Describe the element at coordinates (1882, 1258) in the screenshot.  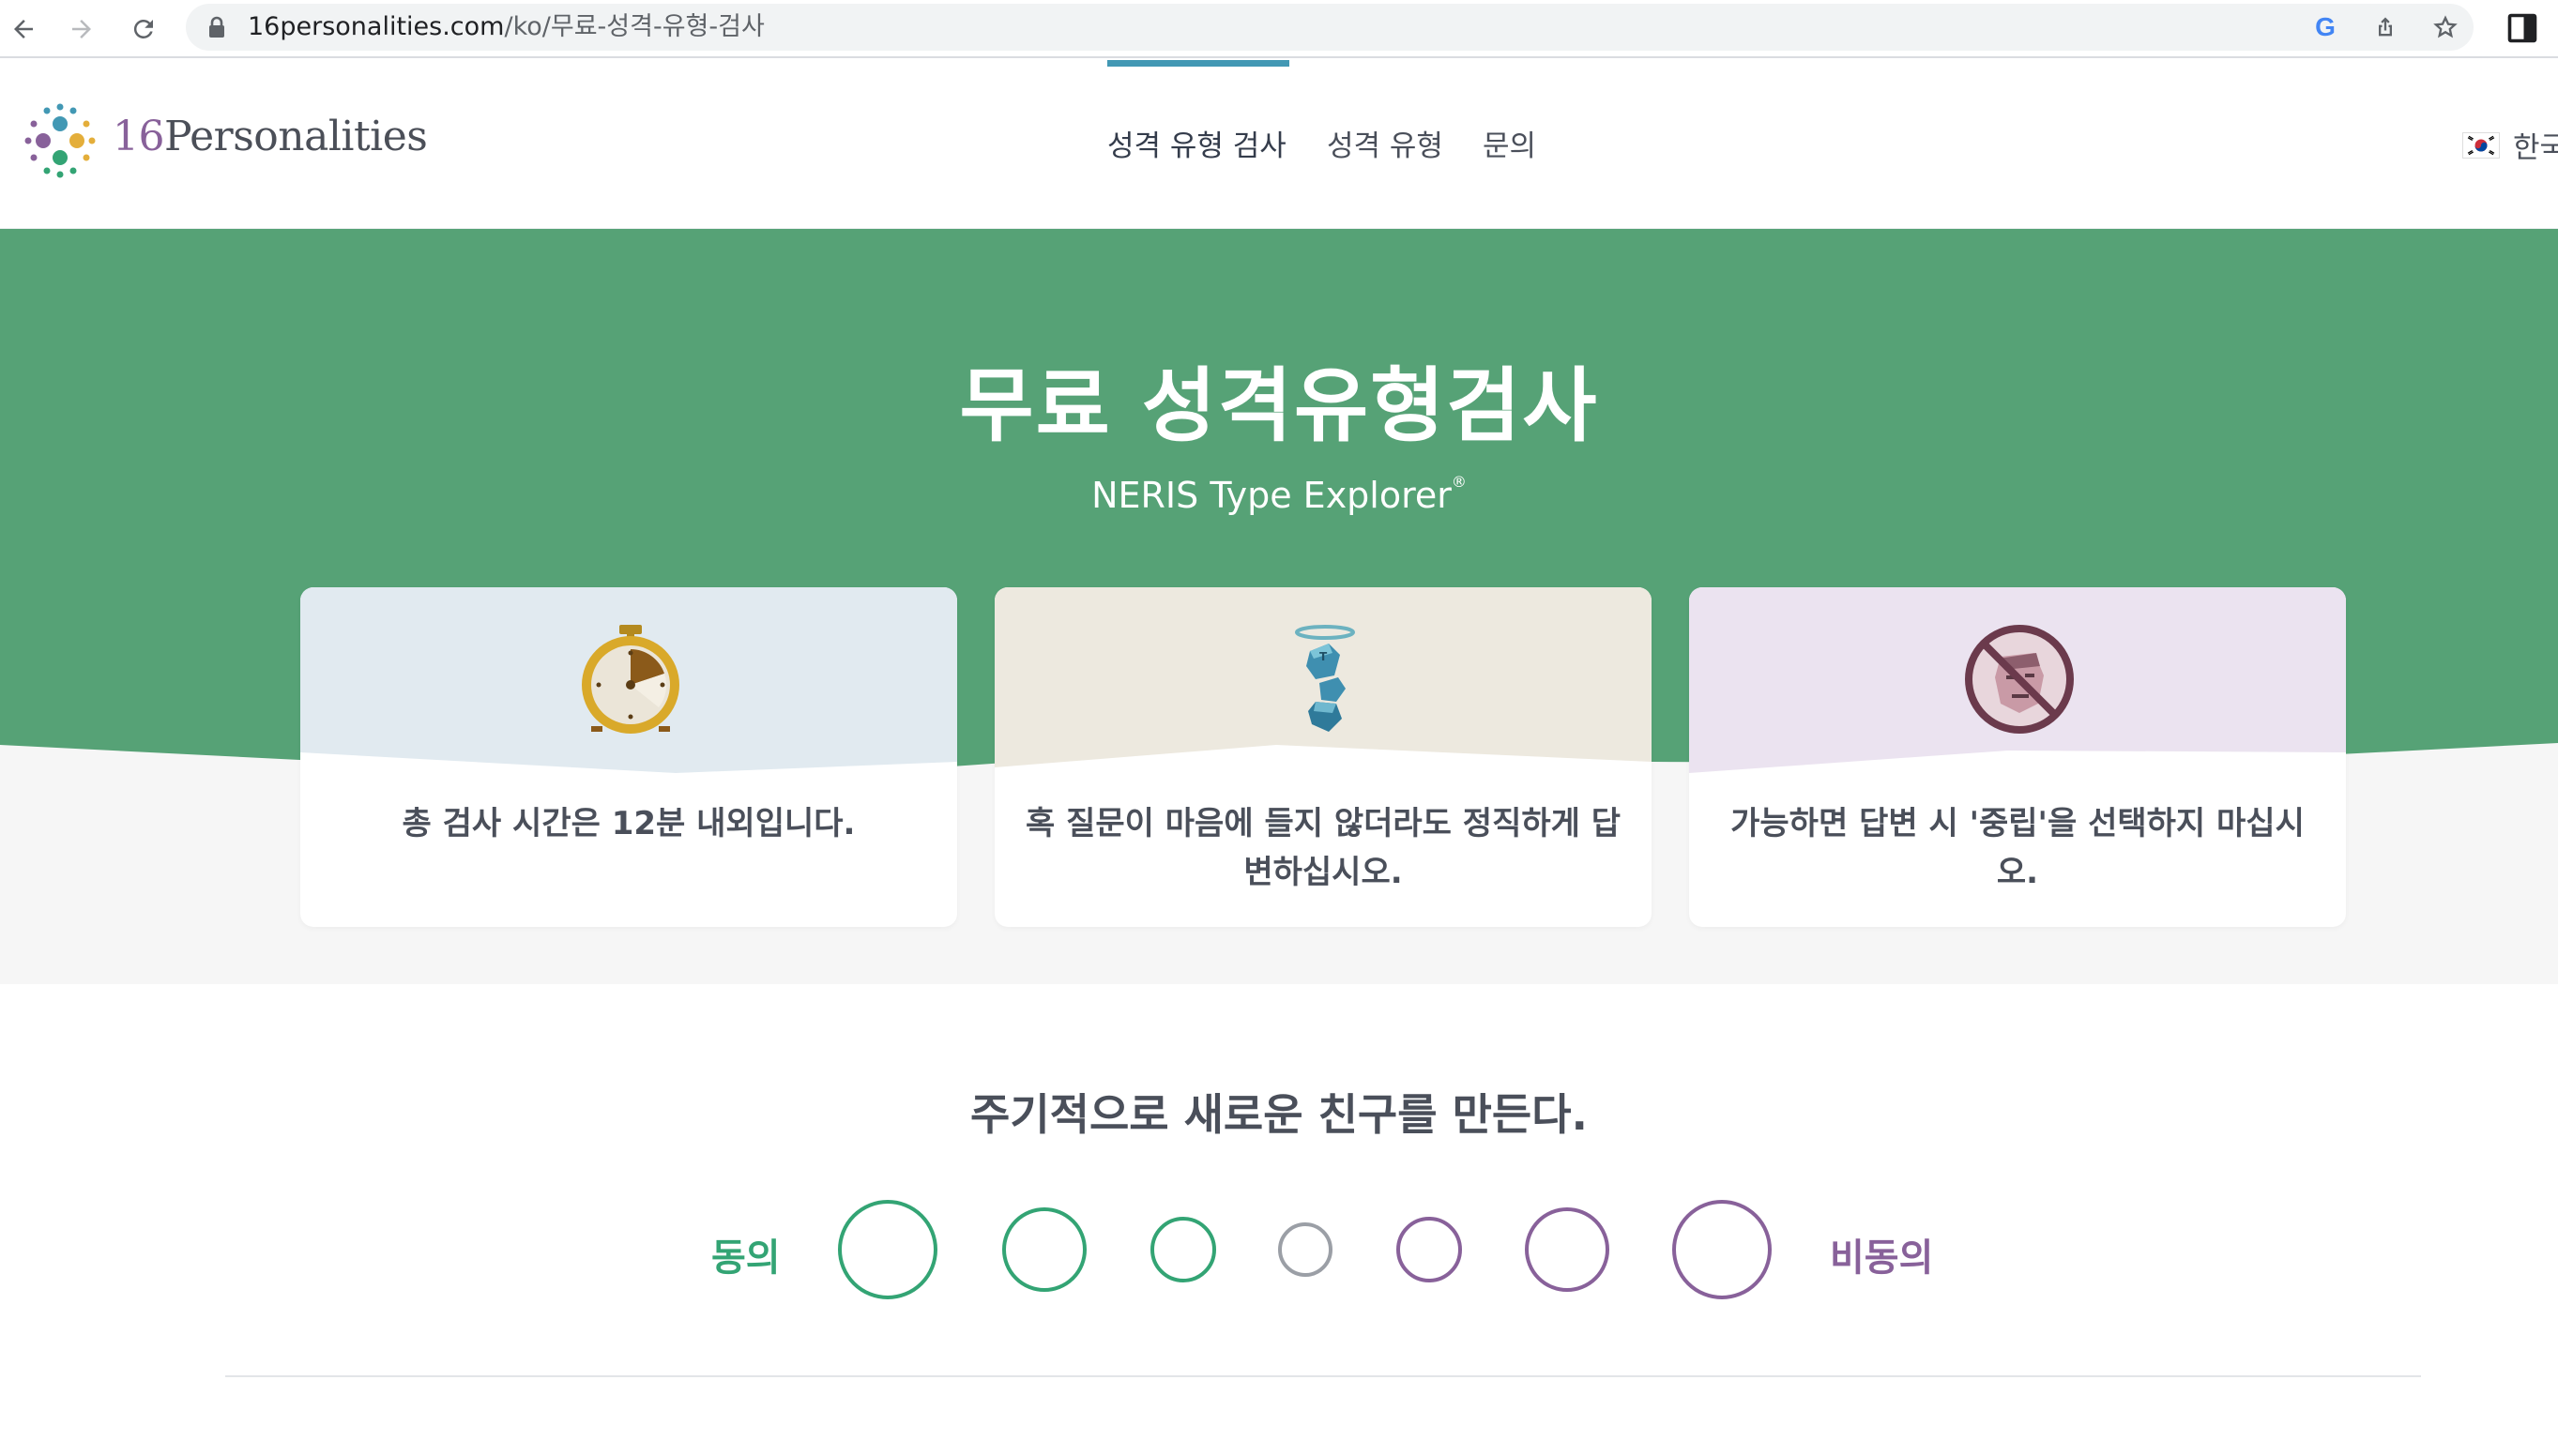
I see `disagree-label: 비동의` at that location.